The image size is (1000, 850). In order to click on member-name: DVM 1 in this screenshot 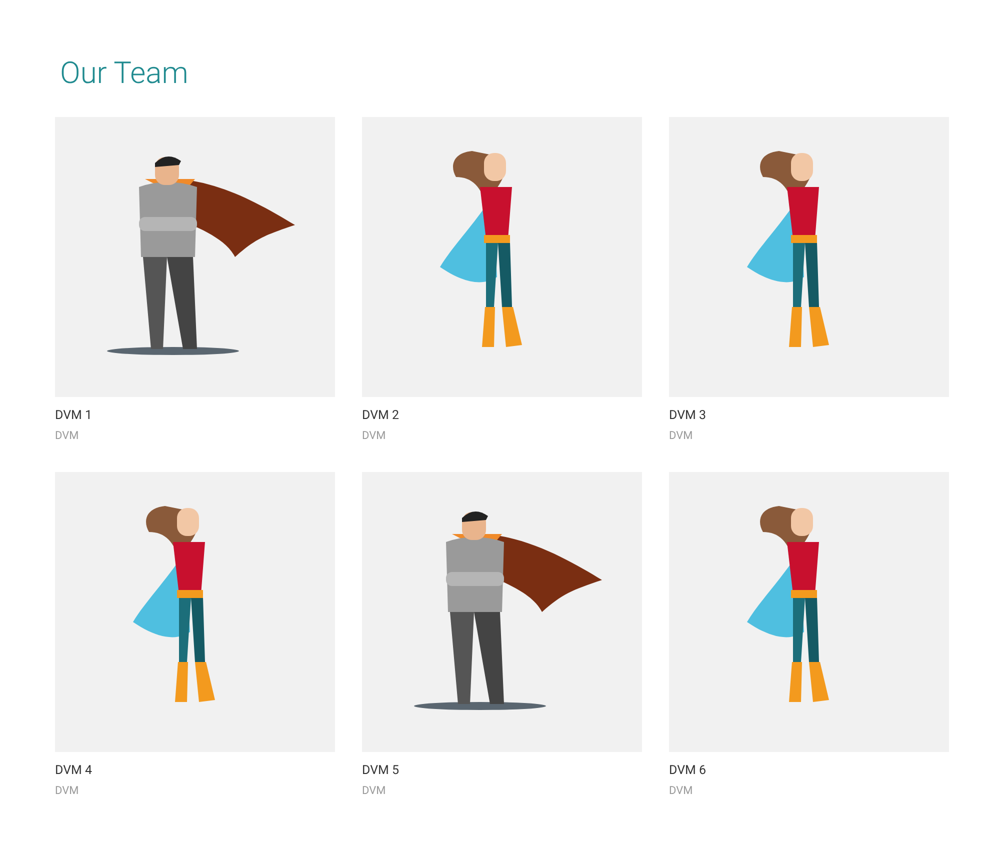, I will do `click(74, 415)`.